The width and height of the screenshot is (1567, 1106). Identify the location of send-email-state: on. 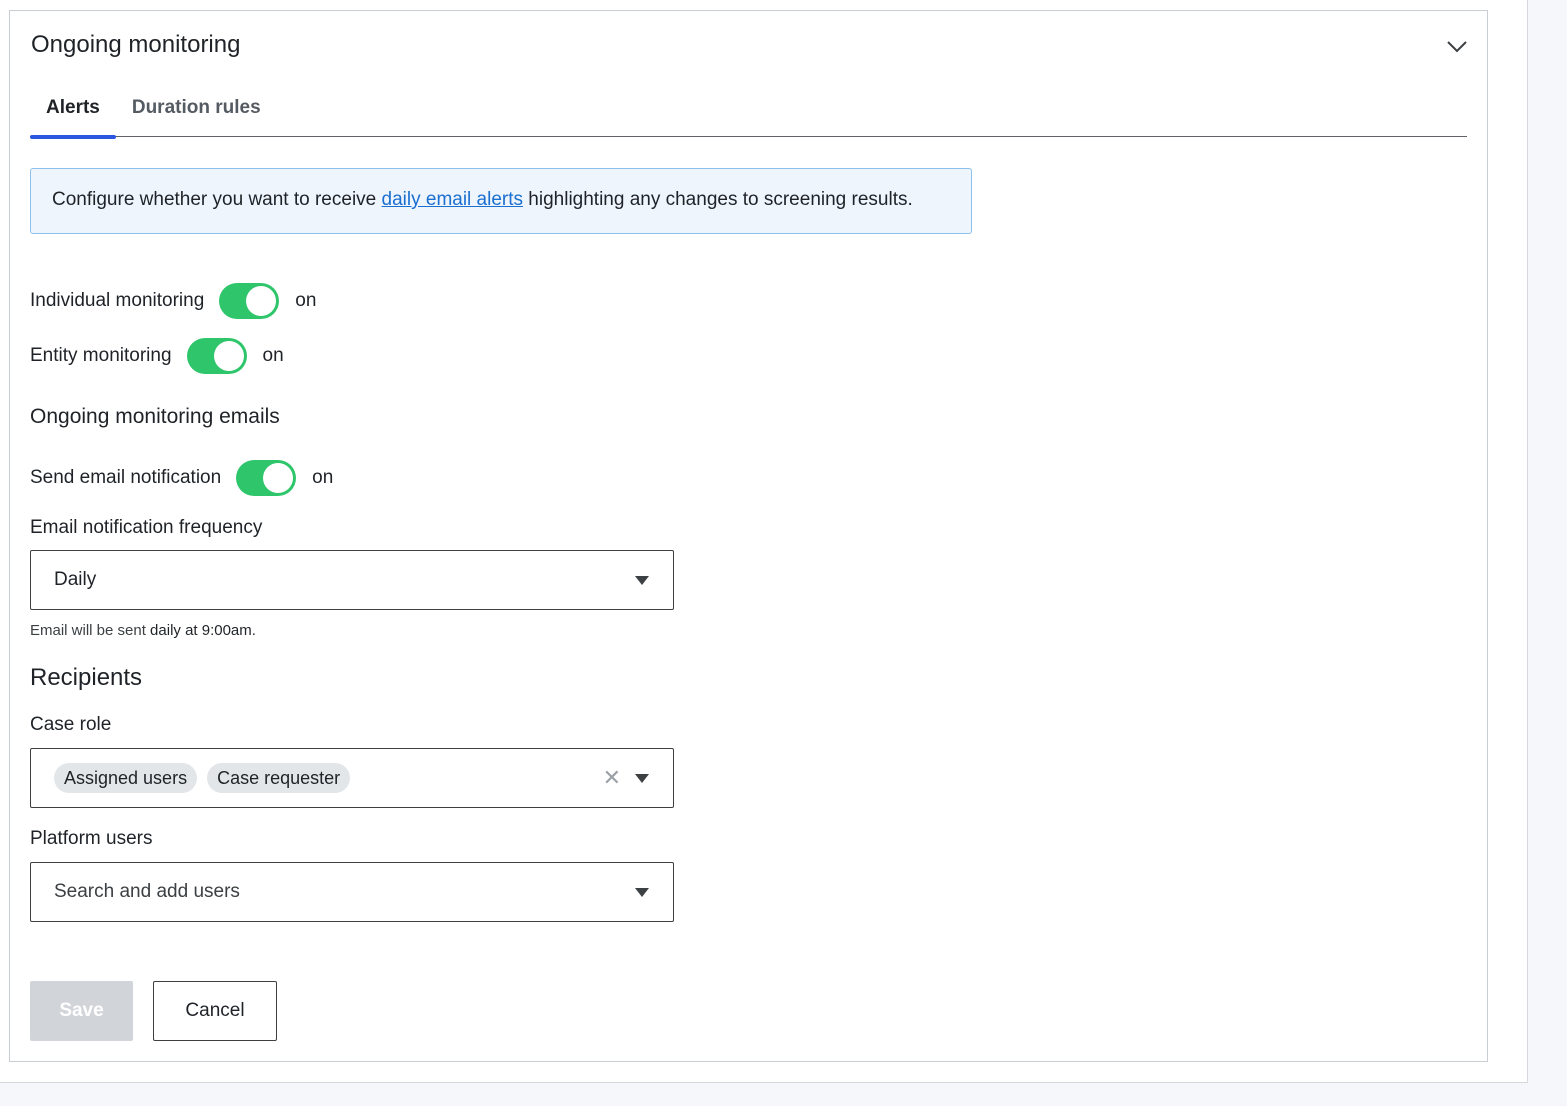
(323, 477).